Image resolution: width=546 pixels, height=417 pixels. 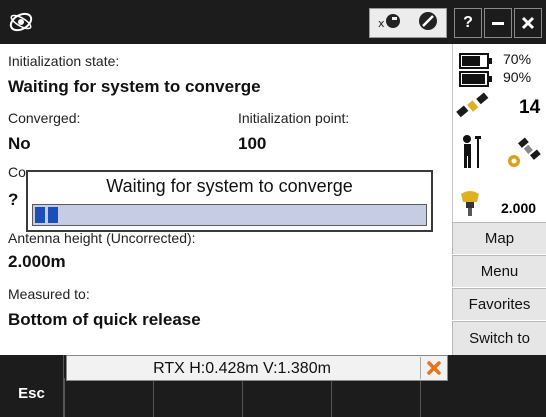 What do you see at coordinates (390, 23) in the screenshot?
I see `rtx-satellite-icon: x` at bounding box center [390, 23].